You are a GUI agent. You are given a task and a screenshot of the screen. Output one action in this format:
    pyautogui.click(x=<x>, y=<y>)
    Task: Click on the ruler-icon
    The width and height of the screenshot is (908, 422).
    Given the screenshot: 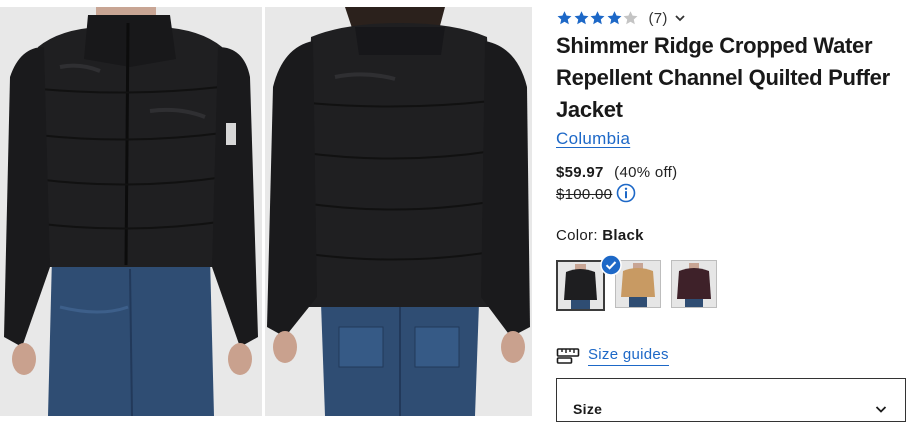 What is the action you would take?
    pyautogui.click(x=568, y=356)
    